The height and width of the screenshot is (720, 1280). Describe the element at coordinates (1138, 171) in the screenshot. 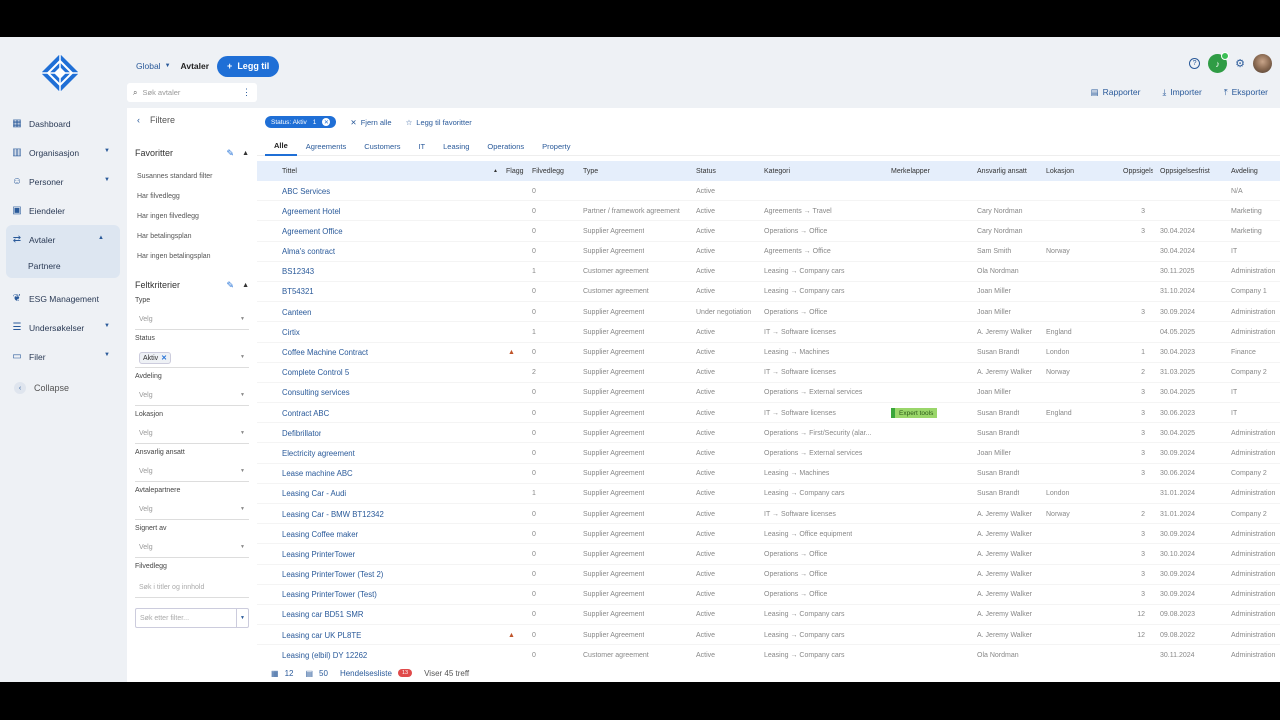

I see `column-header: Oppsigelsestid` at that location.